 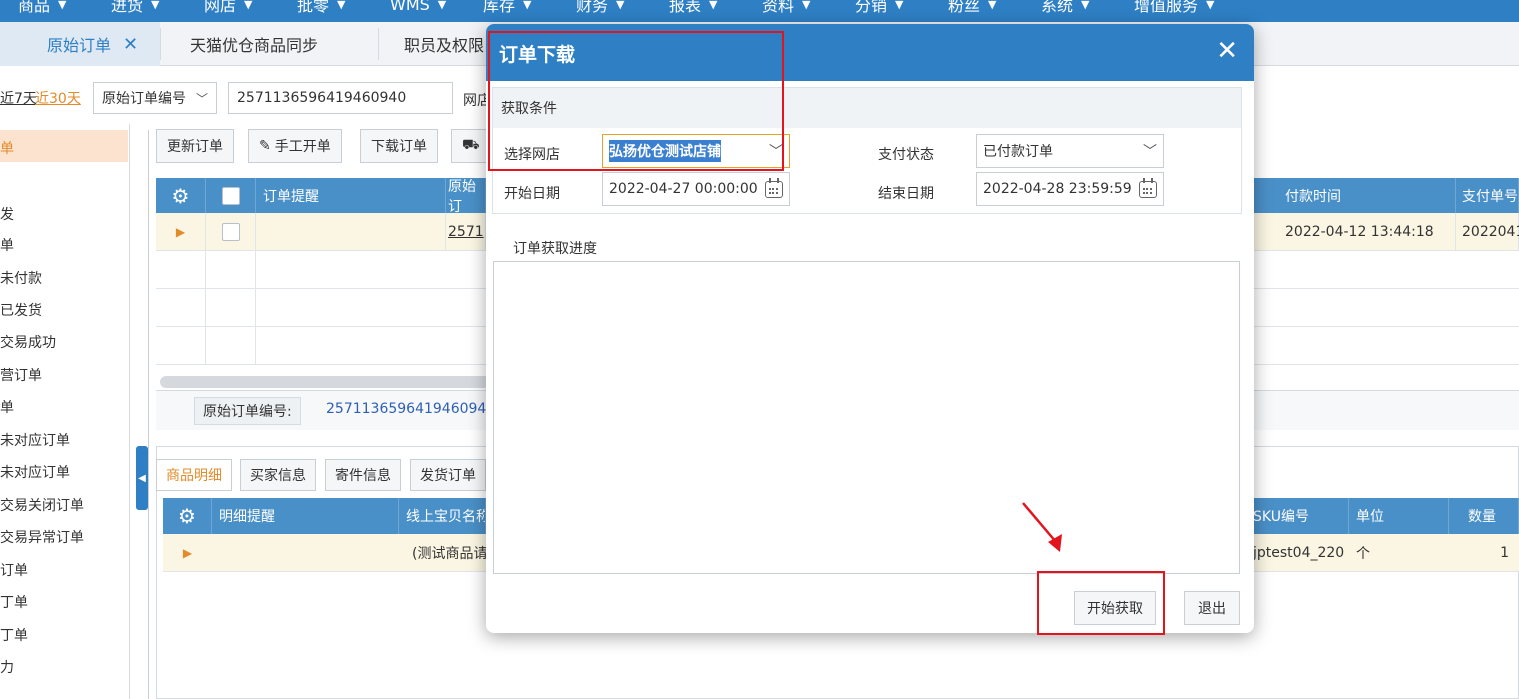 What do you see at coordinates (1042, 527) in the screenshot?
I see `annotation-arrow-icon` at bounding box center [1042, 527].